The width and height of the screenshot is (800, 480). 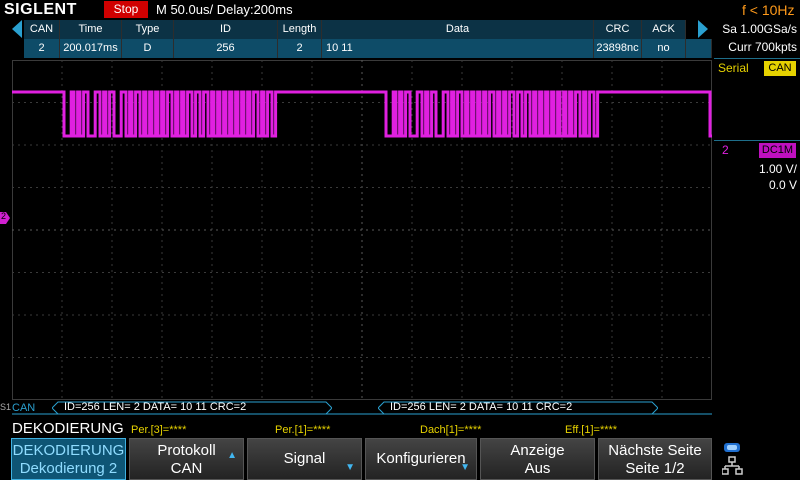 I want to click on col-header-length: Length, so click(x=300, y=29).